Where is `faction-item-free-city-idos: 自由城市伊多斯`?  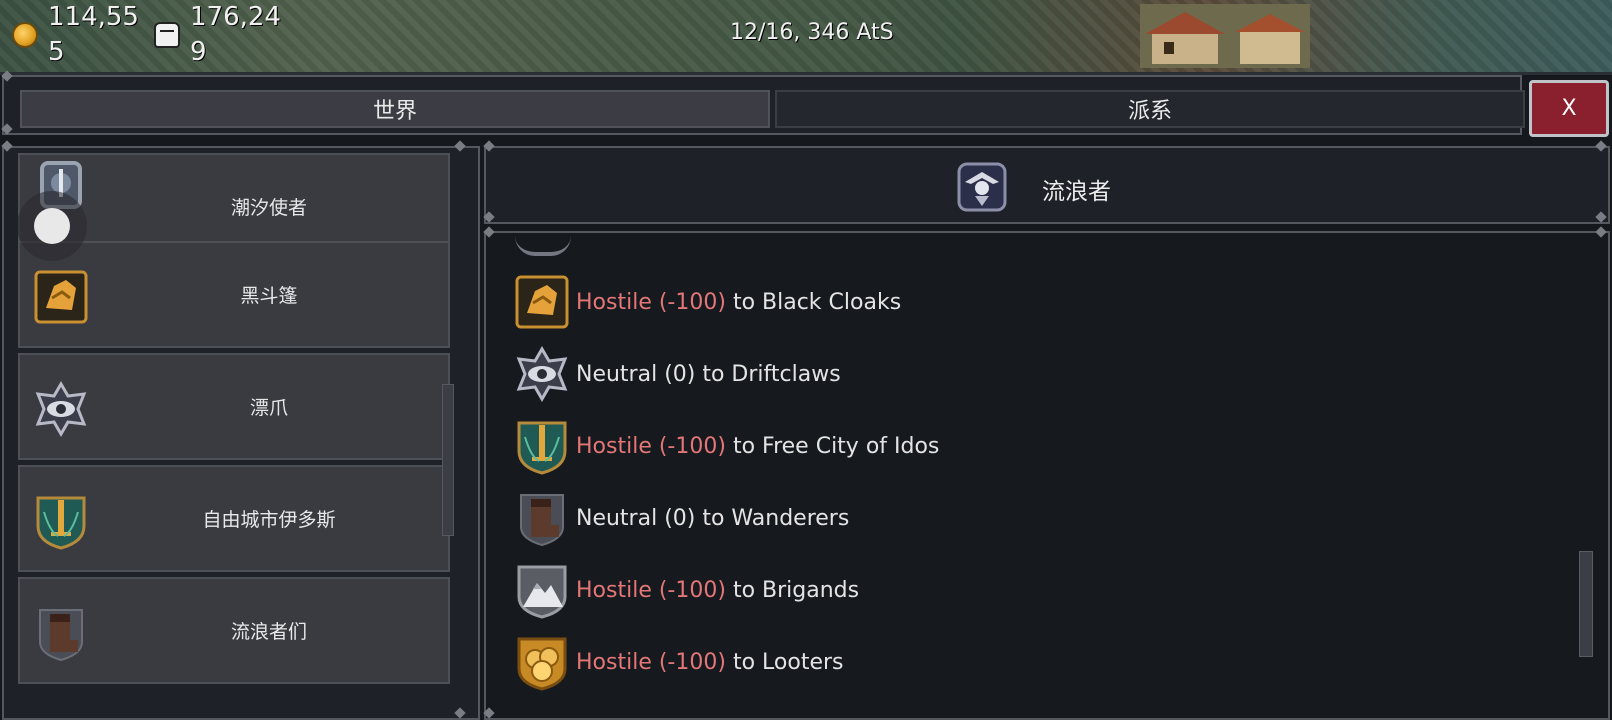 faction-item-free-city-idos: 自由城市伊多斯 is located at coordinates (234, 518).